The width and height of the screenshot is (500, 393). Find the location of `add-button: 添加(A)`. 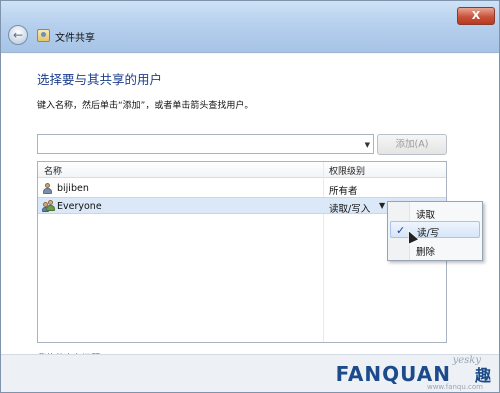

add-button: 添加(A) is located at coordinates (412, 144).